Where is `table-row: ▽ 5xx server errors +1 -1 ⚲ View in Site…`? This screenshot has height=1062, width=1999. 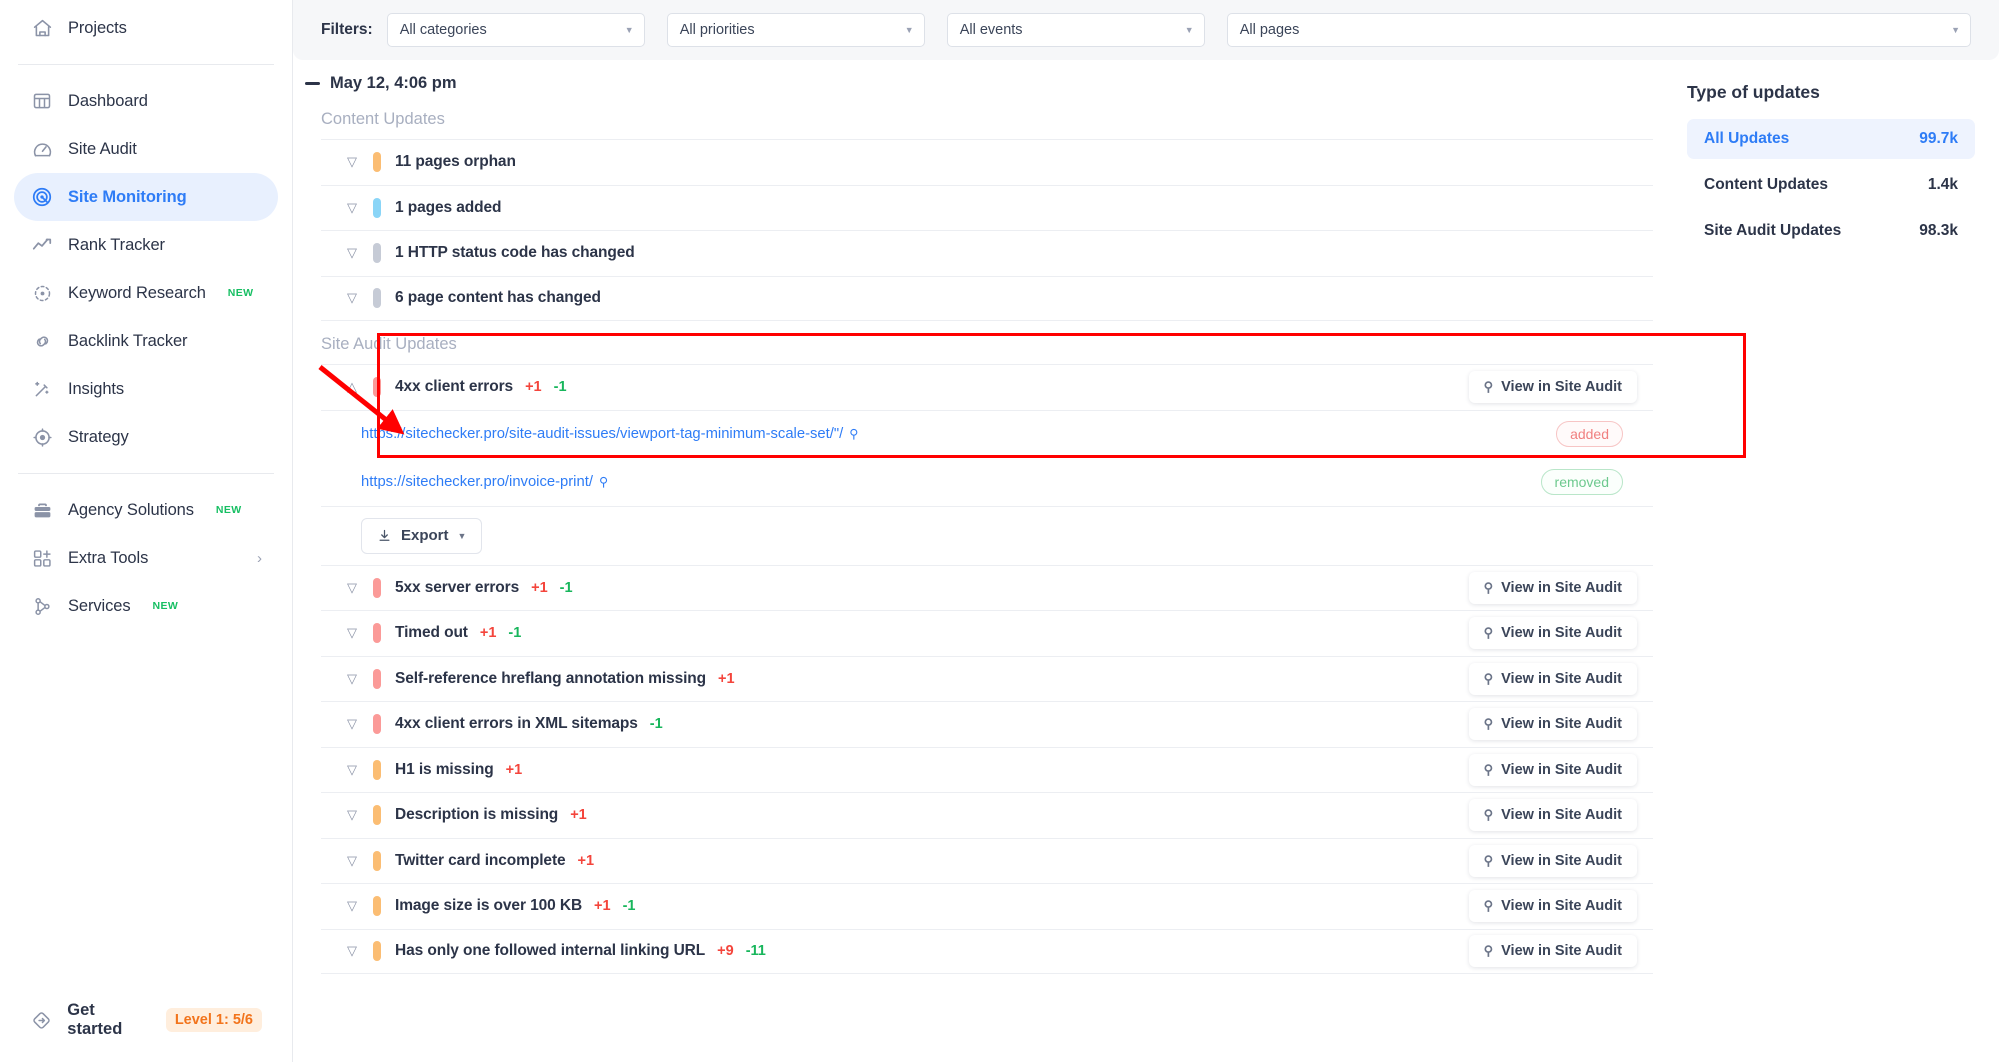 table-row: ▽ 5xx server errors +1 -1 ⚲ View in Site… is located at coordinates (987, 587).